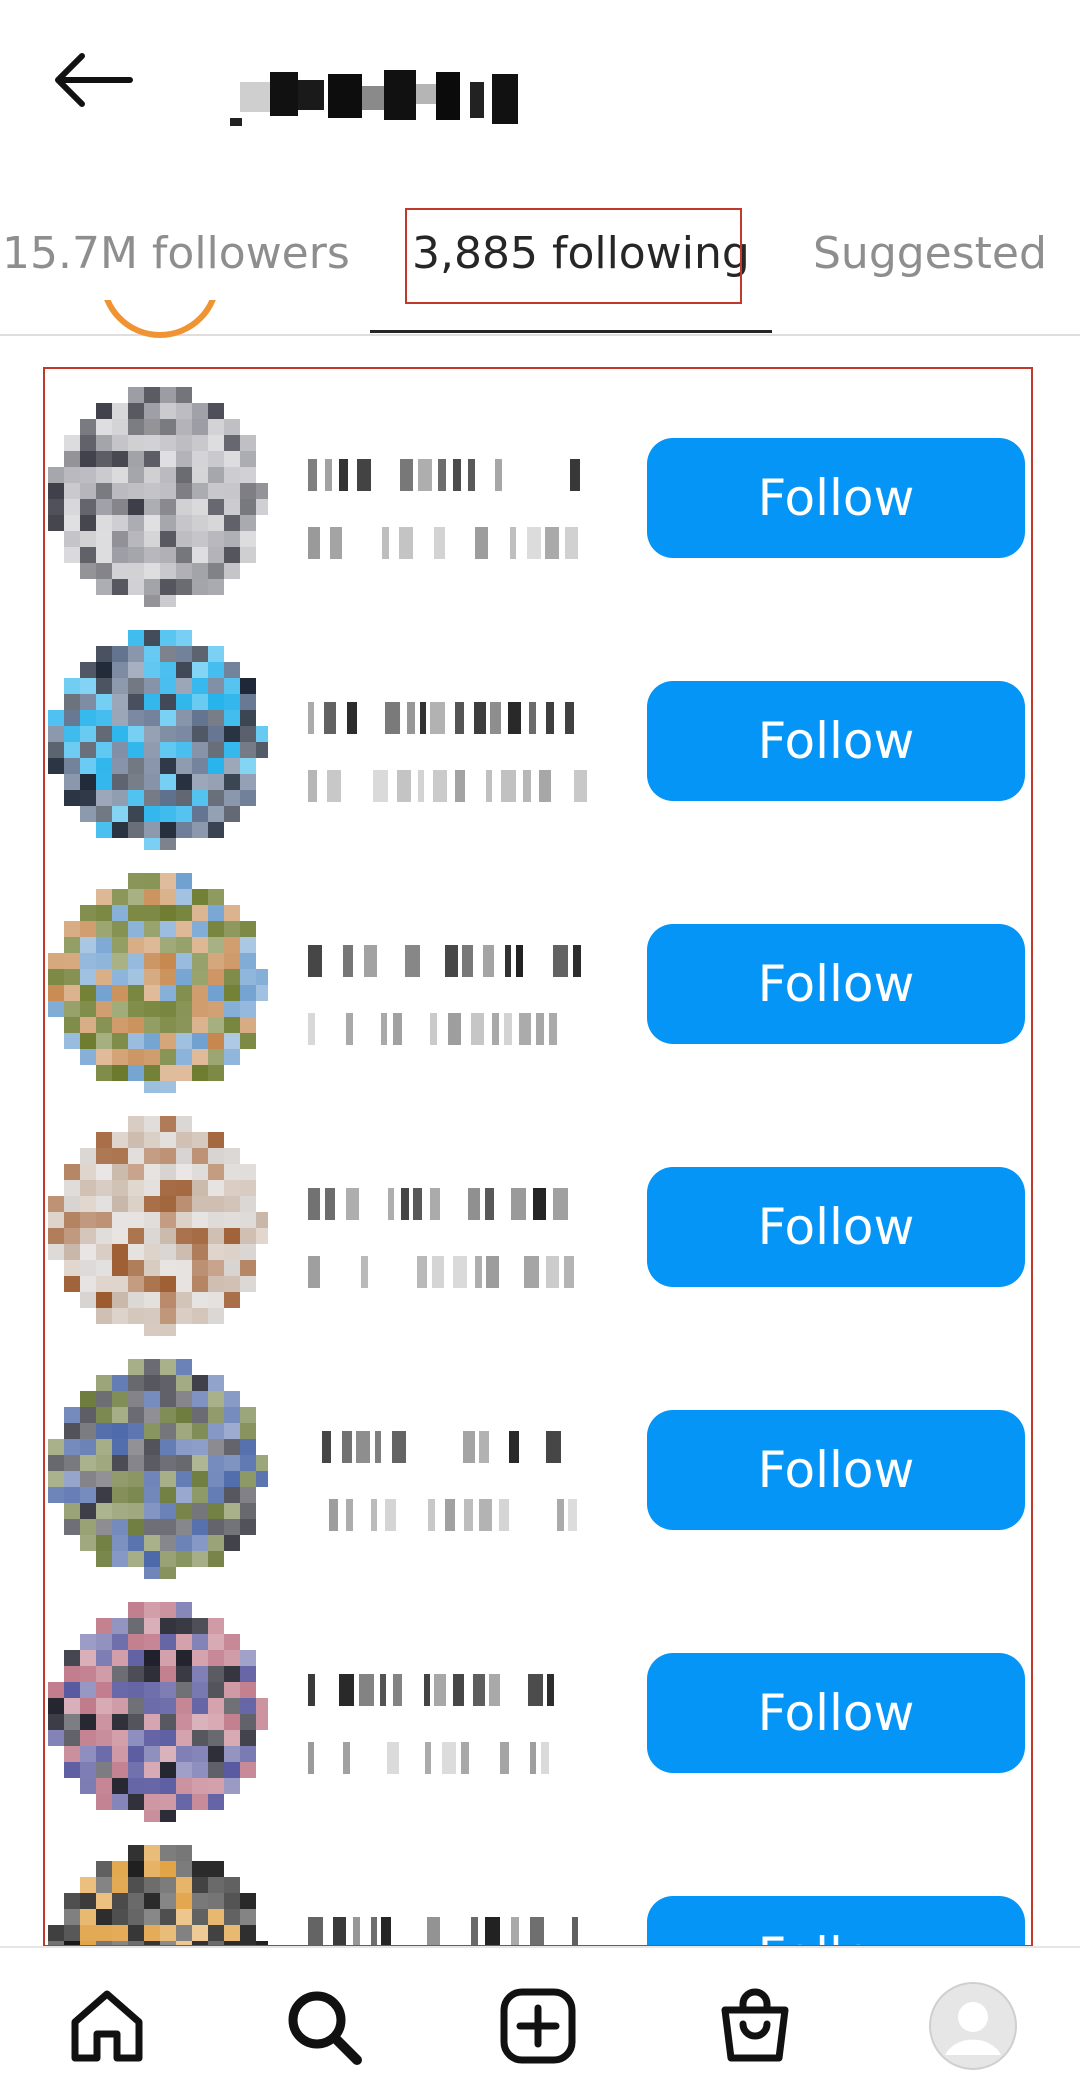  Describe the element at coordinates (571, 331) in the screenshot. I see `active-tab-indicator` at that location.